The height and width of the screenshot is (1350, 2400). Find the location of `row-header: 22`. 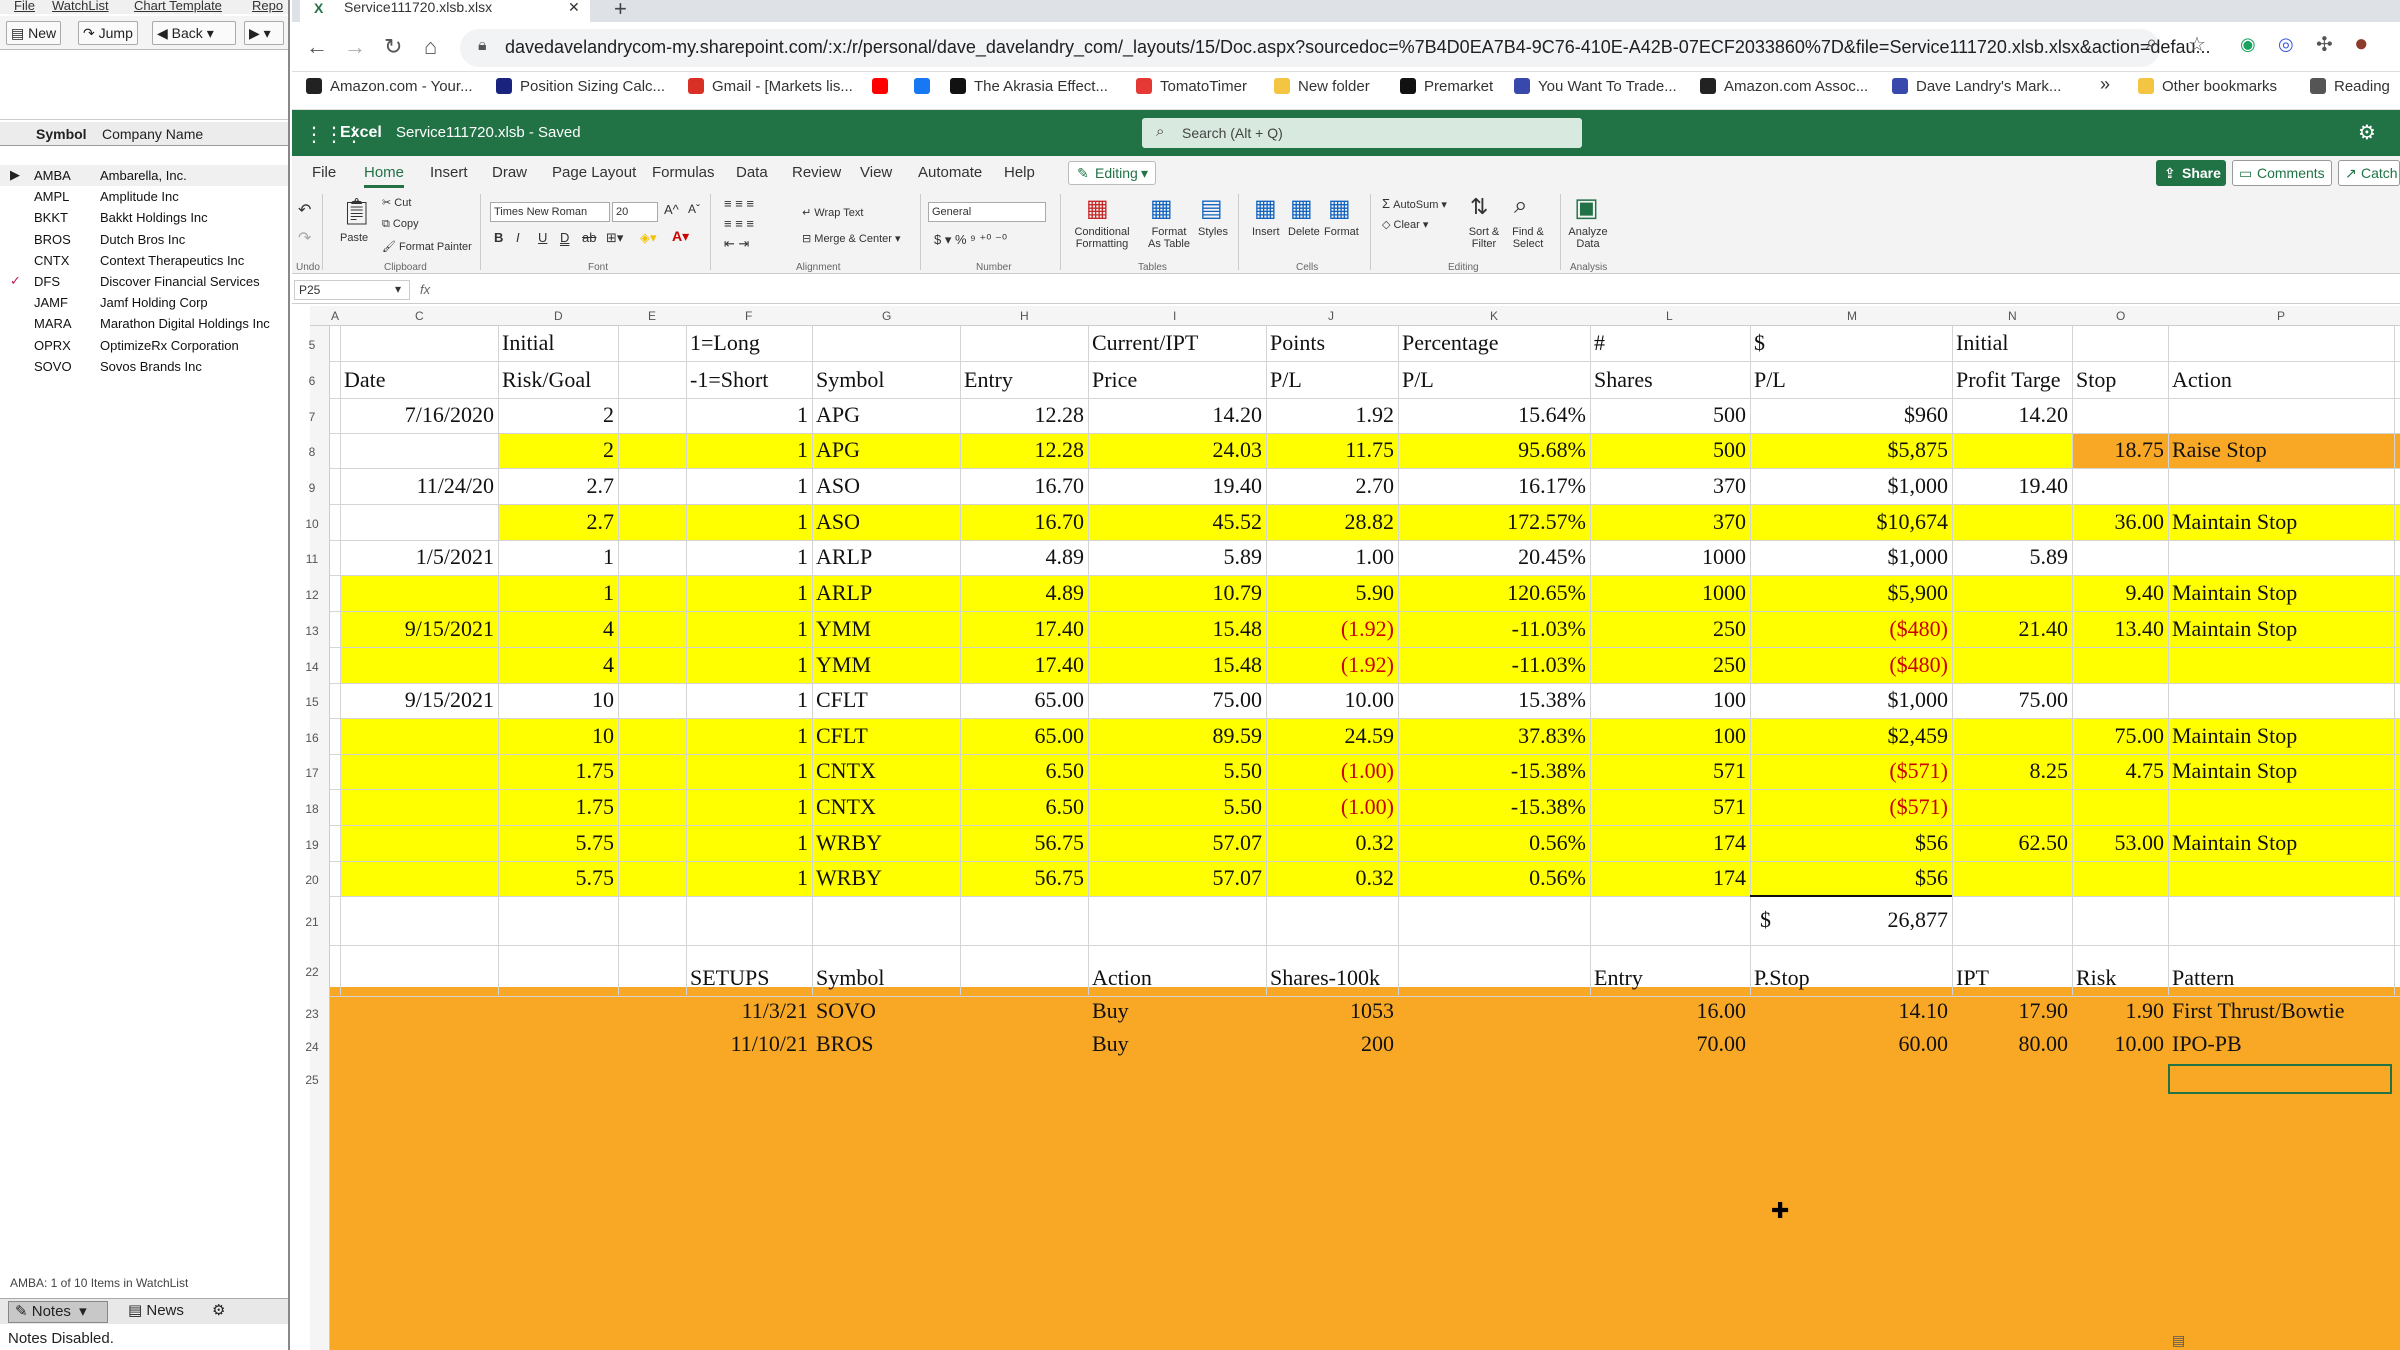

row-header: 22 is located at coordinates (312, 972).